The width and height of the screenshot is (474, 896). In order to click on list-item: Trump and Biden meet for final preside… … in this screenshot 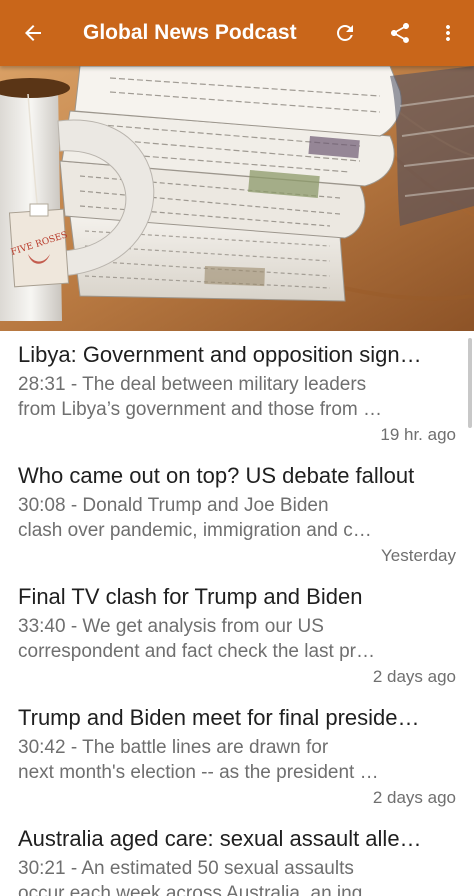, I will do `click(237, 754)`.